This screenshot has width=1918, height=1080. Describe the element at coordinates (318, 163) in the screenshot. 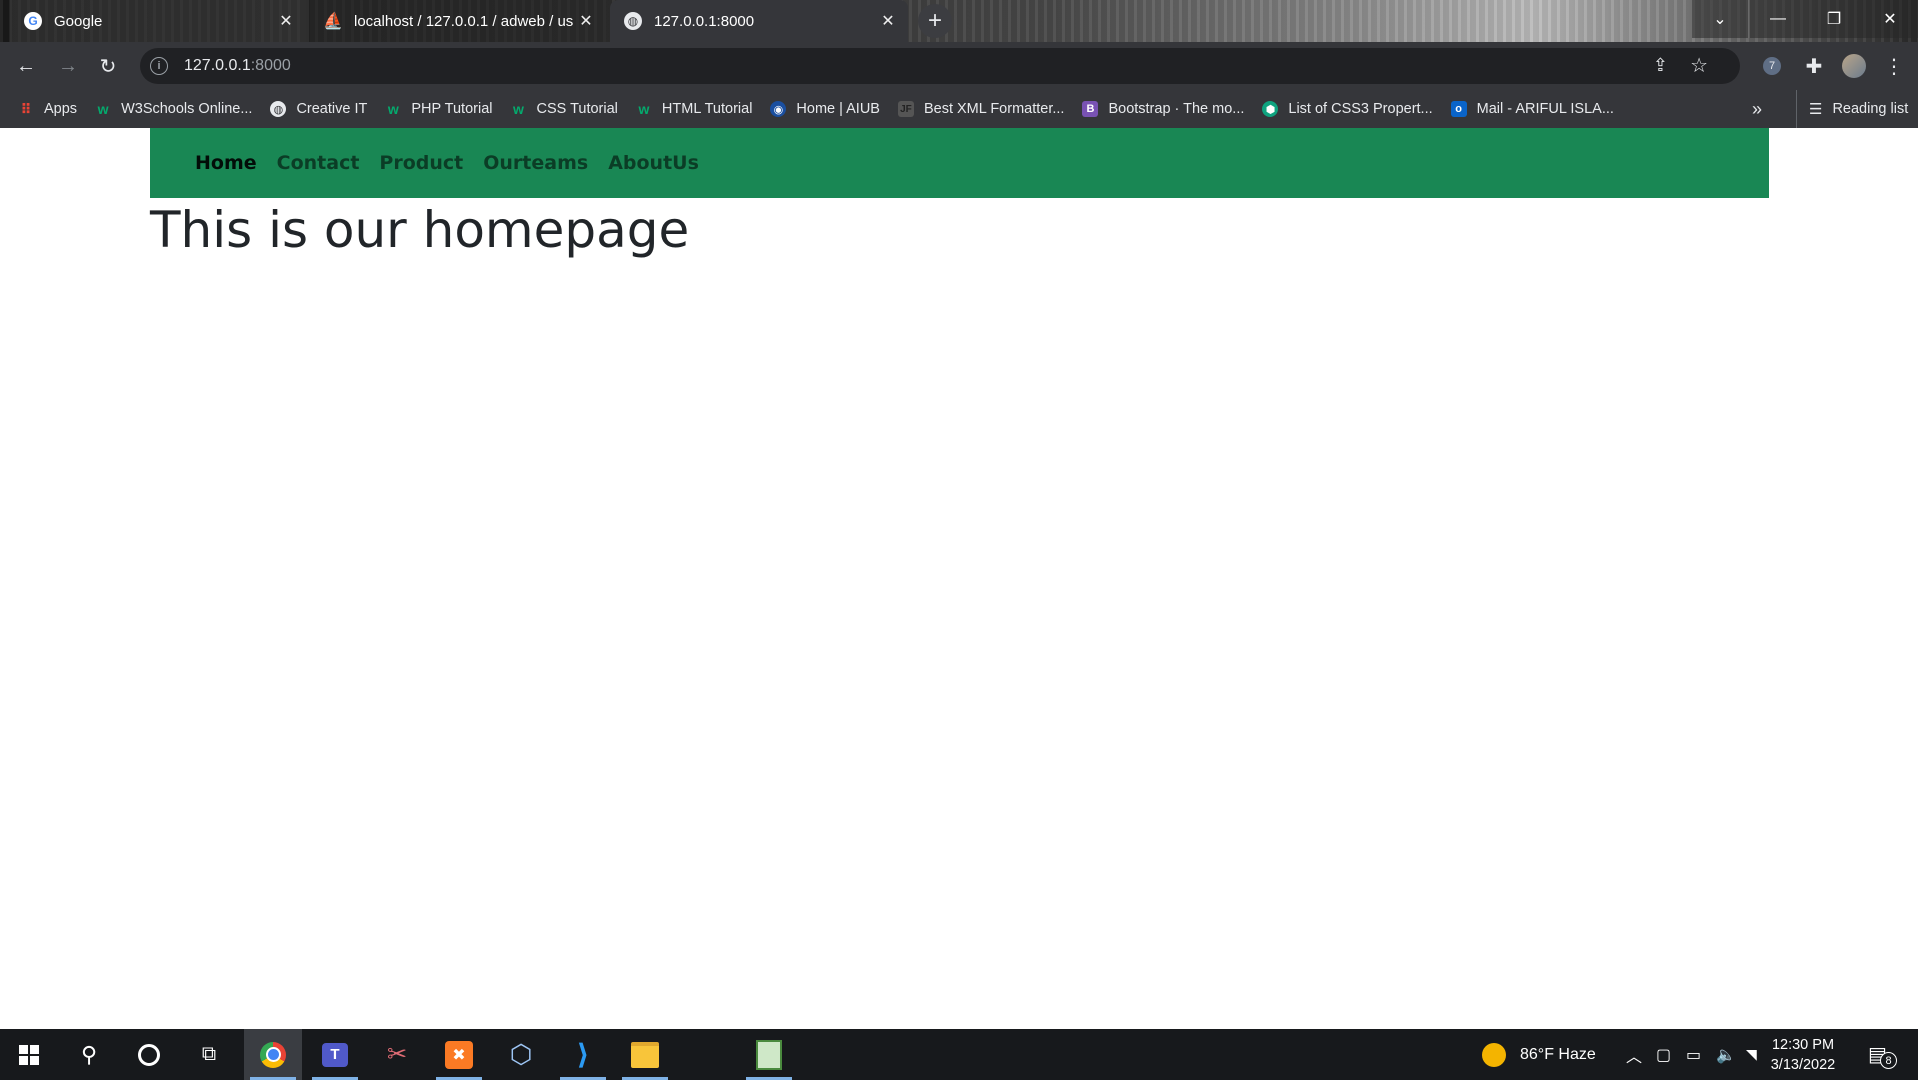

I see `nav-link-contact: Contact` at that location.